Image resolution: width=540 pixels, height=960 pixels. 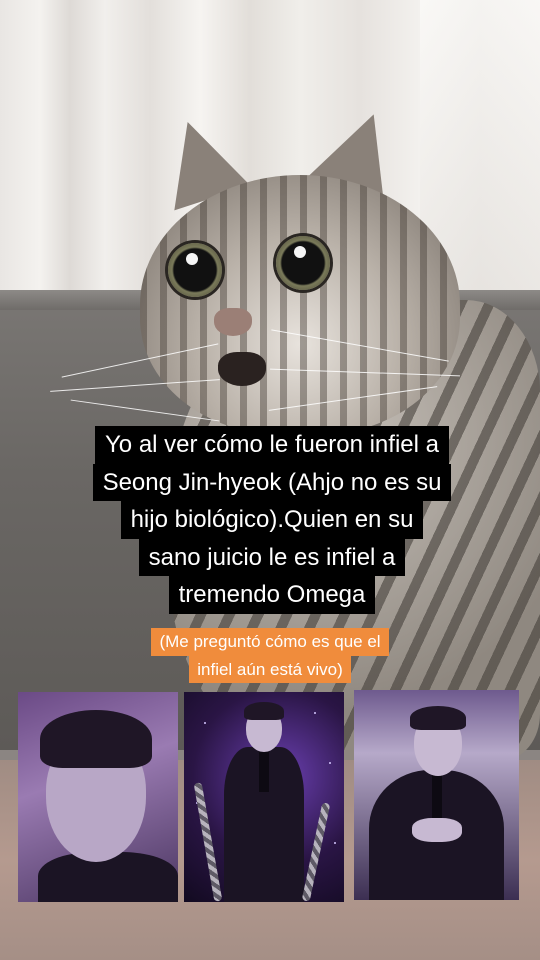 I want to click on caption-line: tremendo Omega, so click(x=272, y=595).